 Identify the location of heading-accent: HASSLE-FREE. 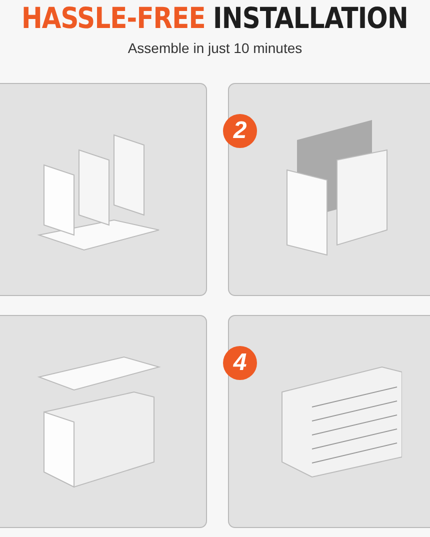
(114, 18).